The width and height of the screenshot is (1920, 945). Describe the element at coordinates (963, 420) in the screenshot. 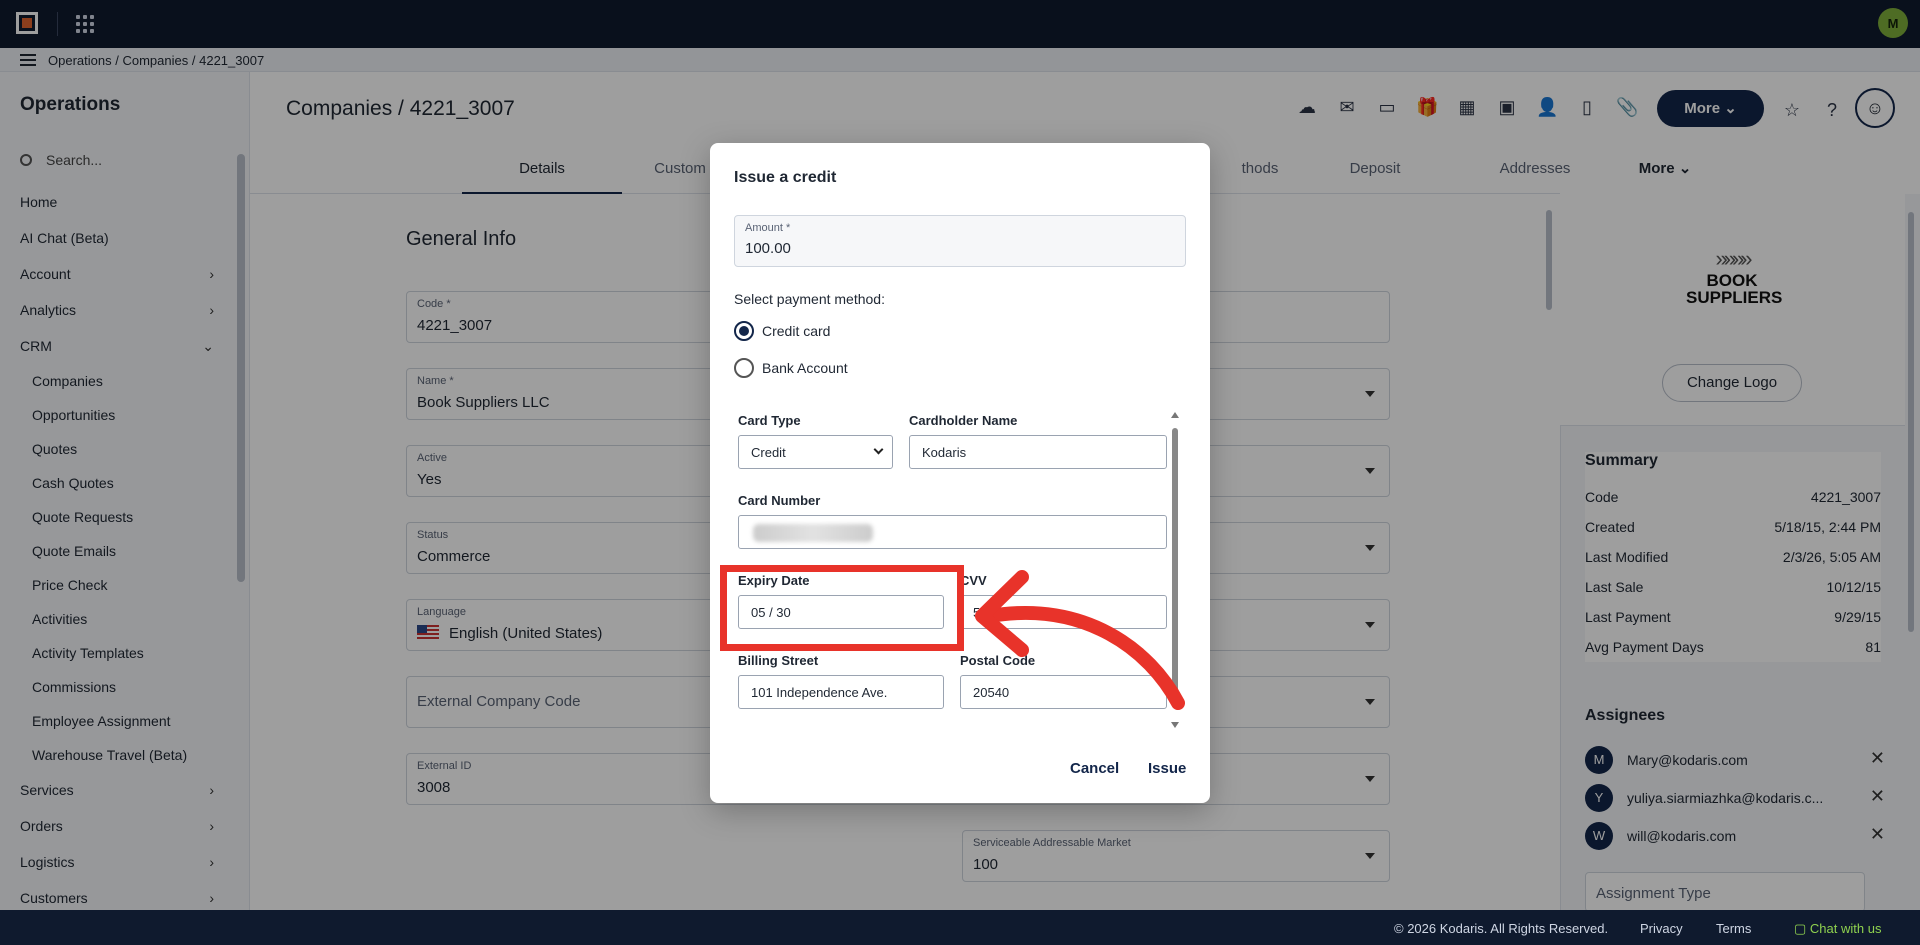

I see `cardholder-label: Cardholder Name` at that location.